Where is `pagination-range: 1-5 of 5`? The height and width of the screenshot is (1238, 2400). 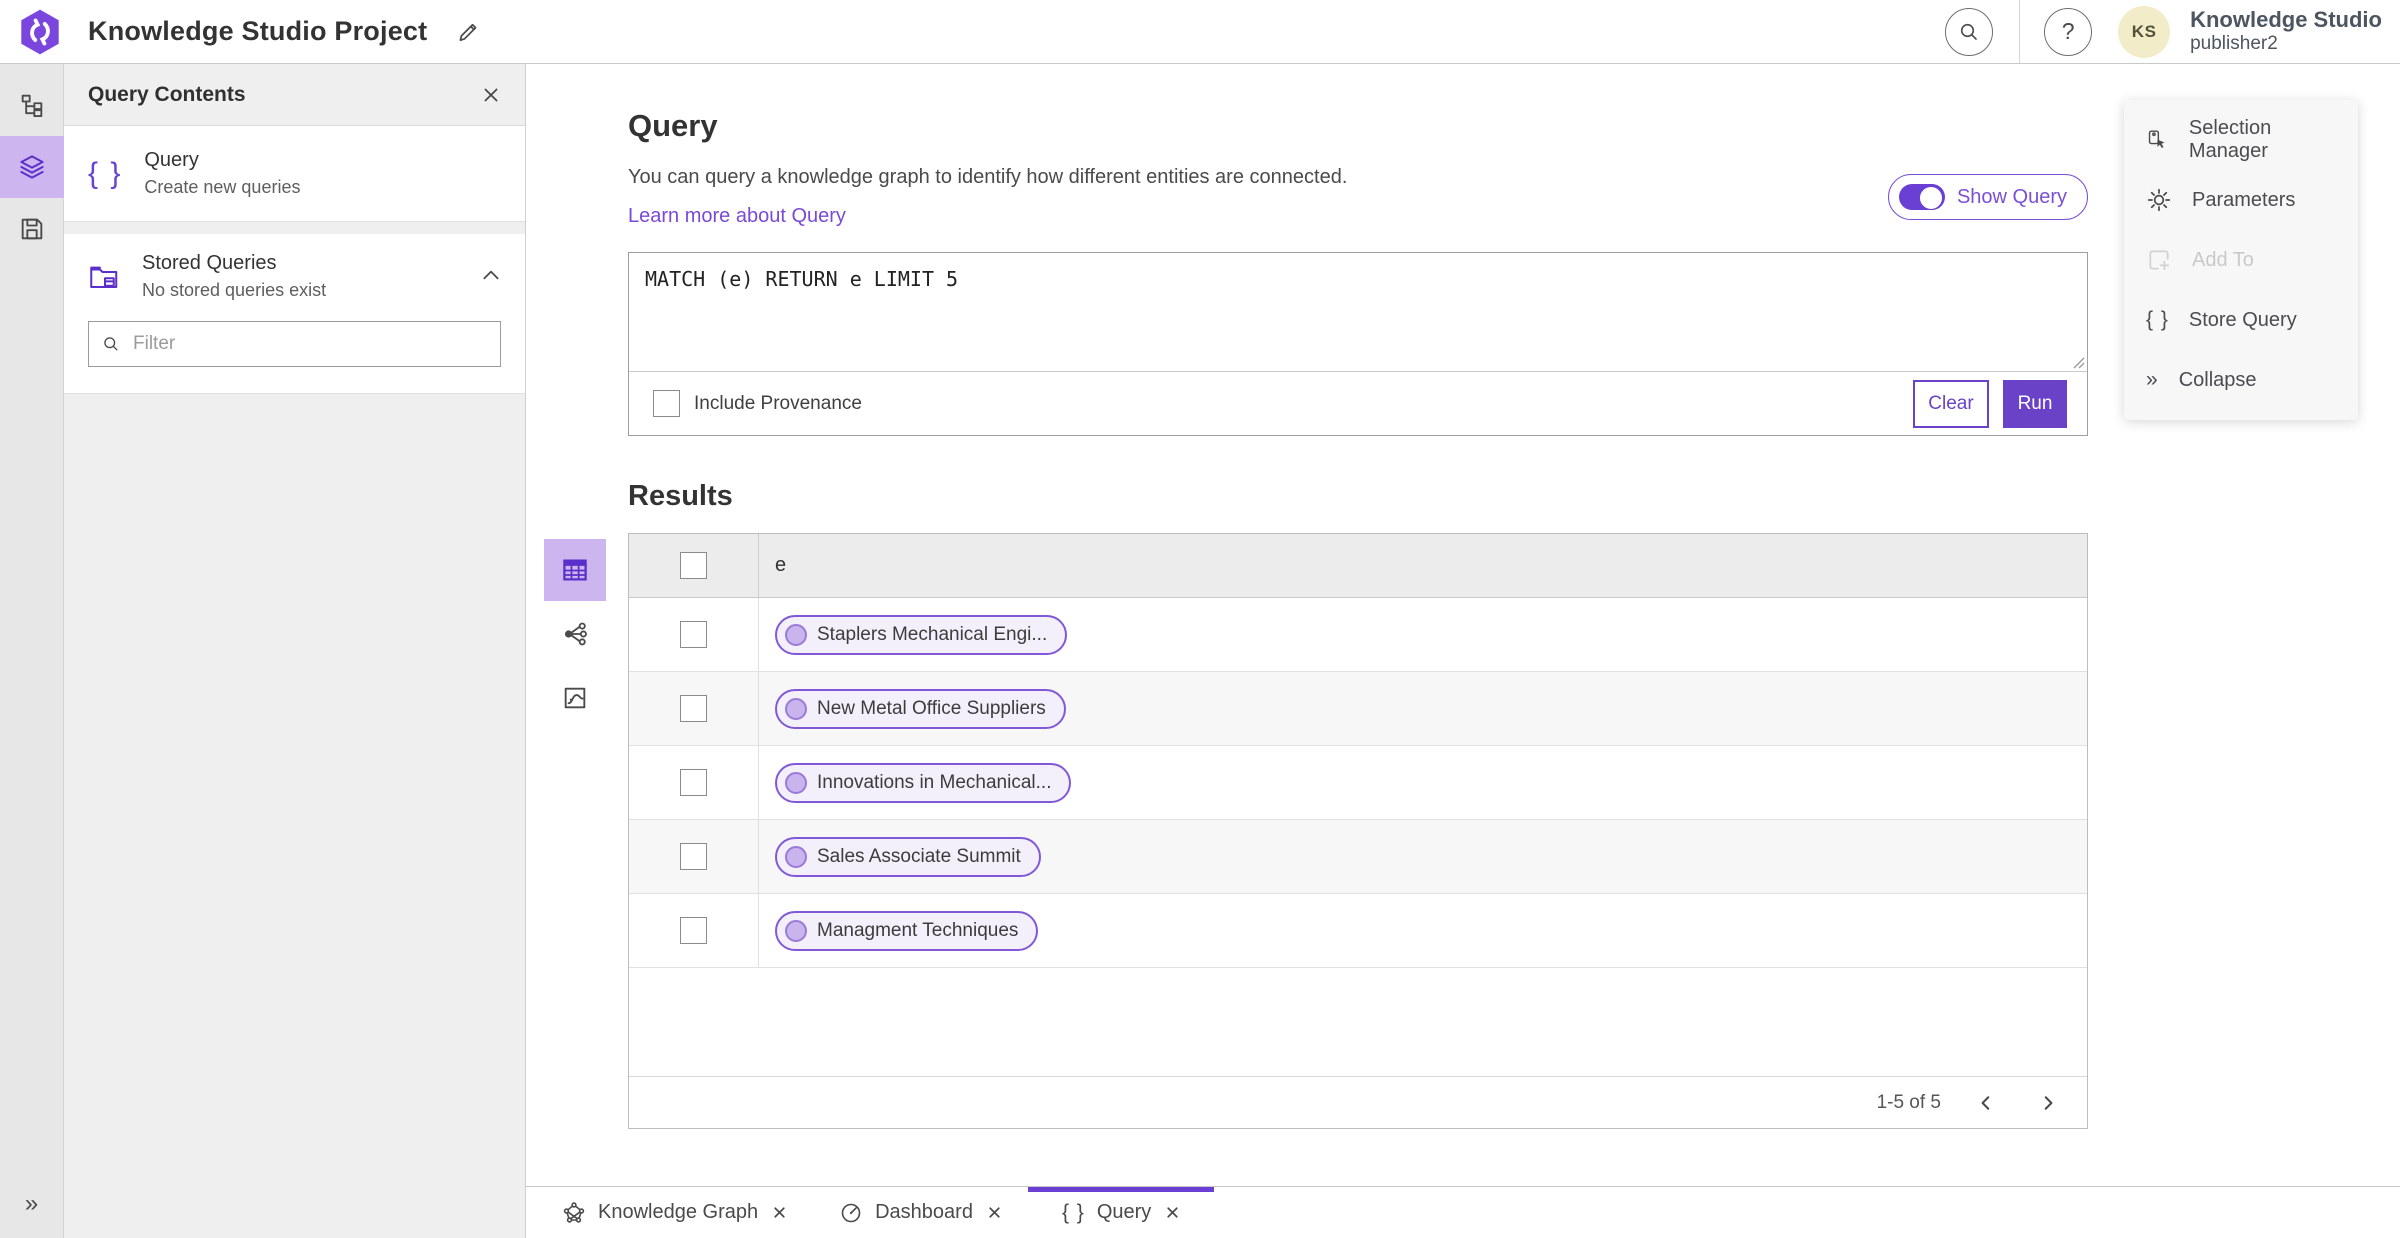 pagination-range: 1-5 of 5 is located at coordinates (1908, 1102).